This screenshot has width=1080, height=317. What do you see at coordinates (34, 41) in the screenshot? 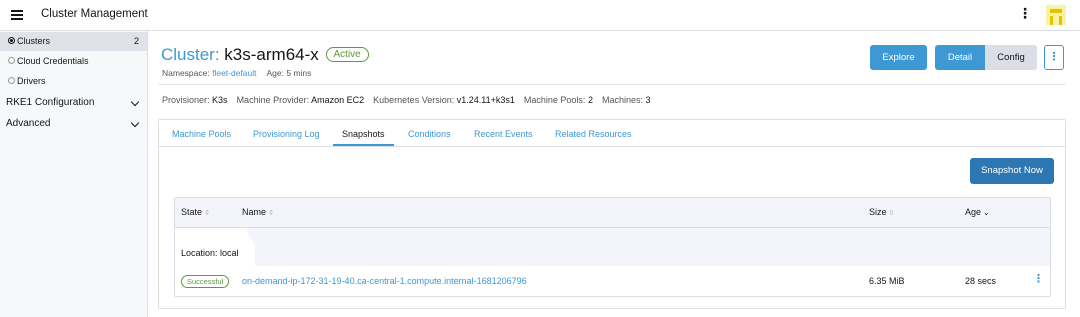
I see `sidebar-item-label: Clusters` at bounding box center [34, 41].